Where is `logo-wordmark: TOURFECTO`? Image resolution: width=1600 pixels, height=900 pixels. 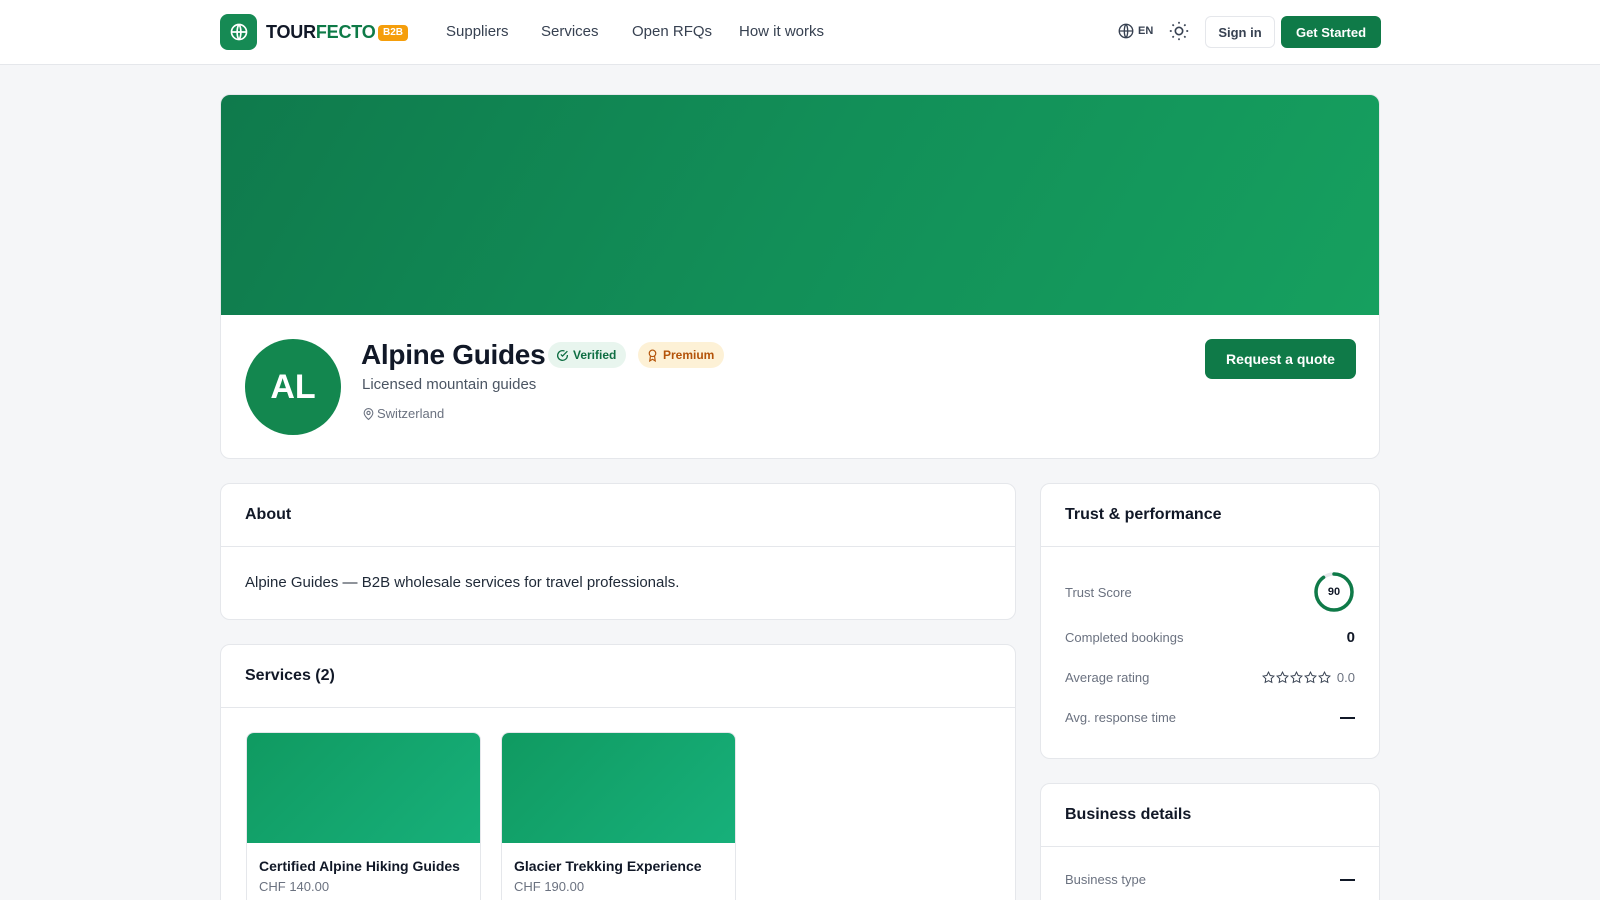
logo-wordmark: TOURFECTO is located at coordinates (321, 32).